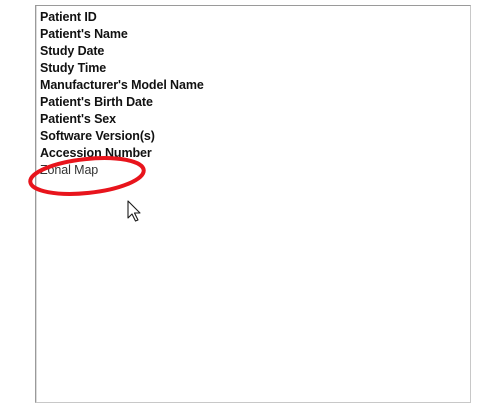 This screenshot has height=406, width=484. Describe the element at coordinates (122, 51) in the screenshot. I see `list-item-study-date: Study Date` at that location.